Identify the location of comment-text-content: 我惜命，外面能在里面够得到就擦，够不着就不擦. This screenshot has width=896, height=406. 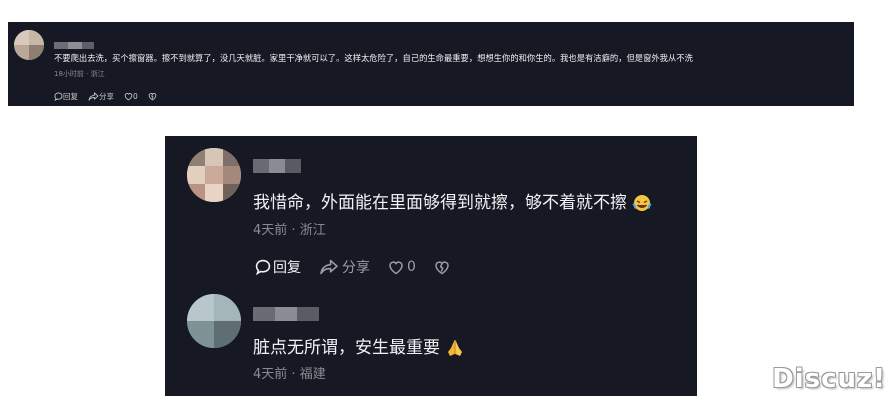
(440, 203).